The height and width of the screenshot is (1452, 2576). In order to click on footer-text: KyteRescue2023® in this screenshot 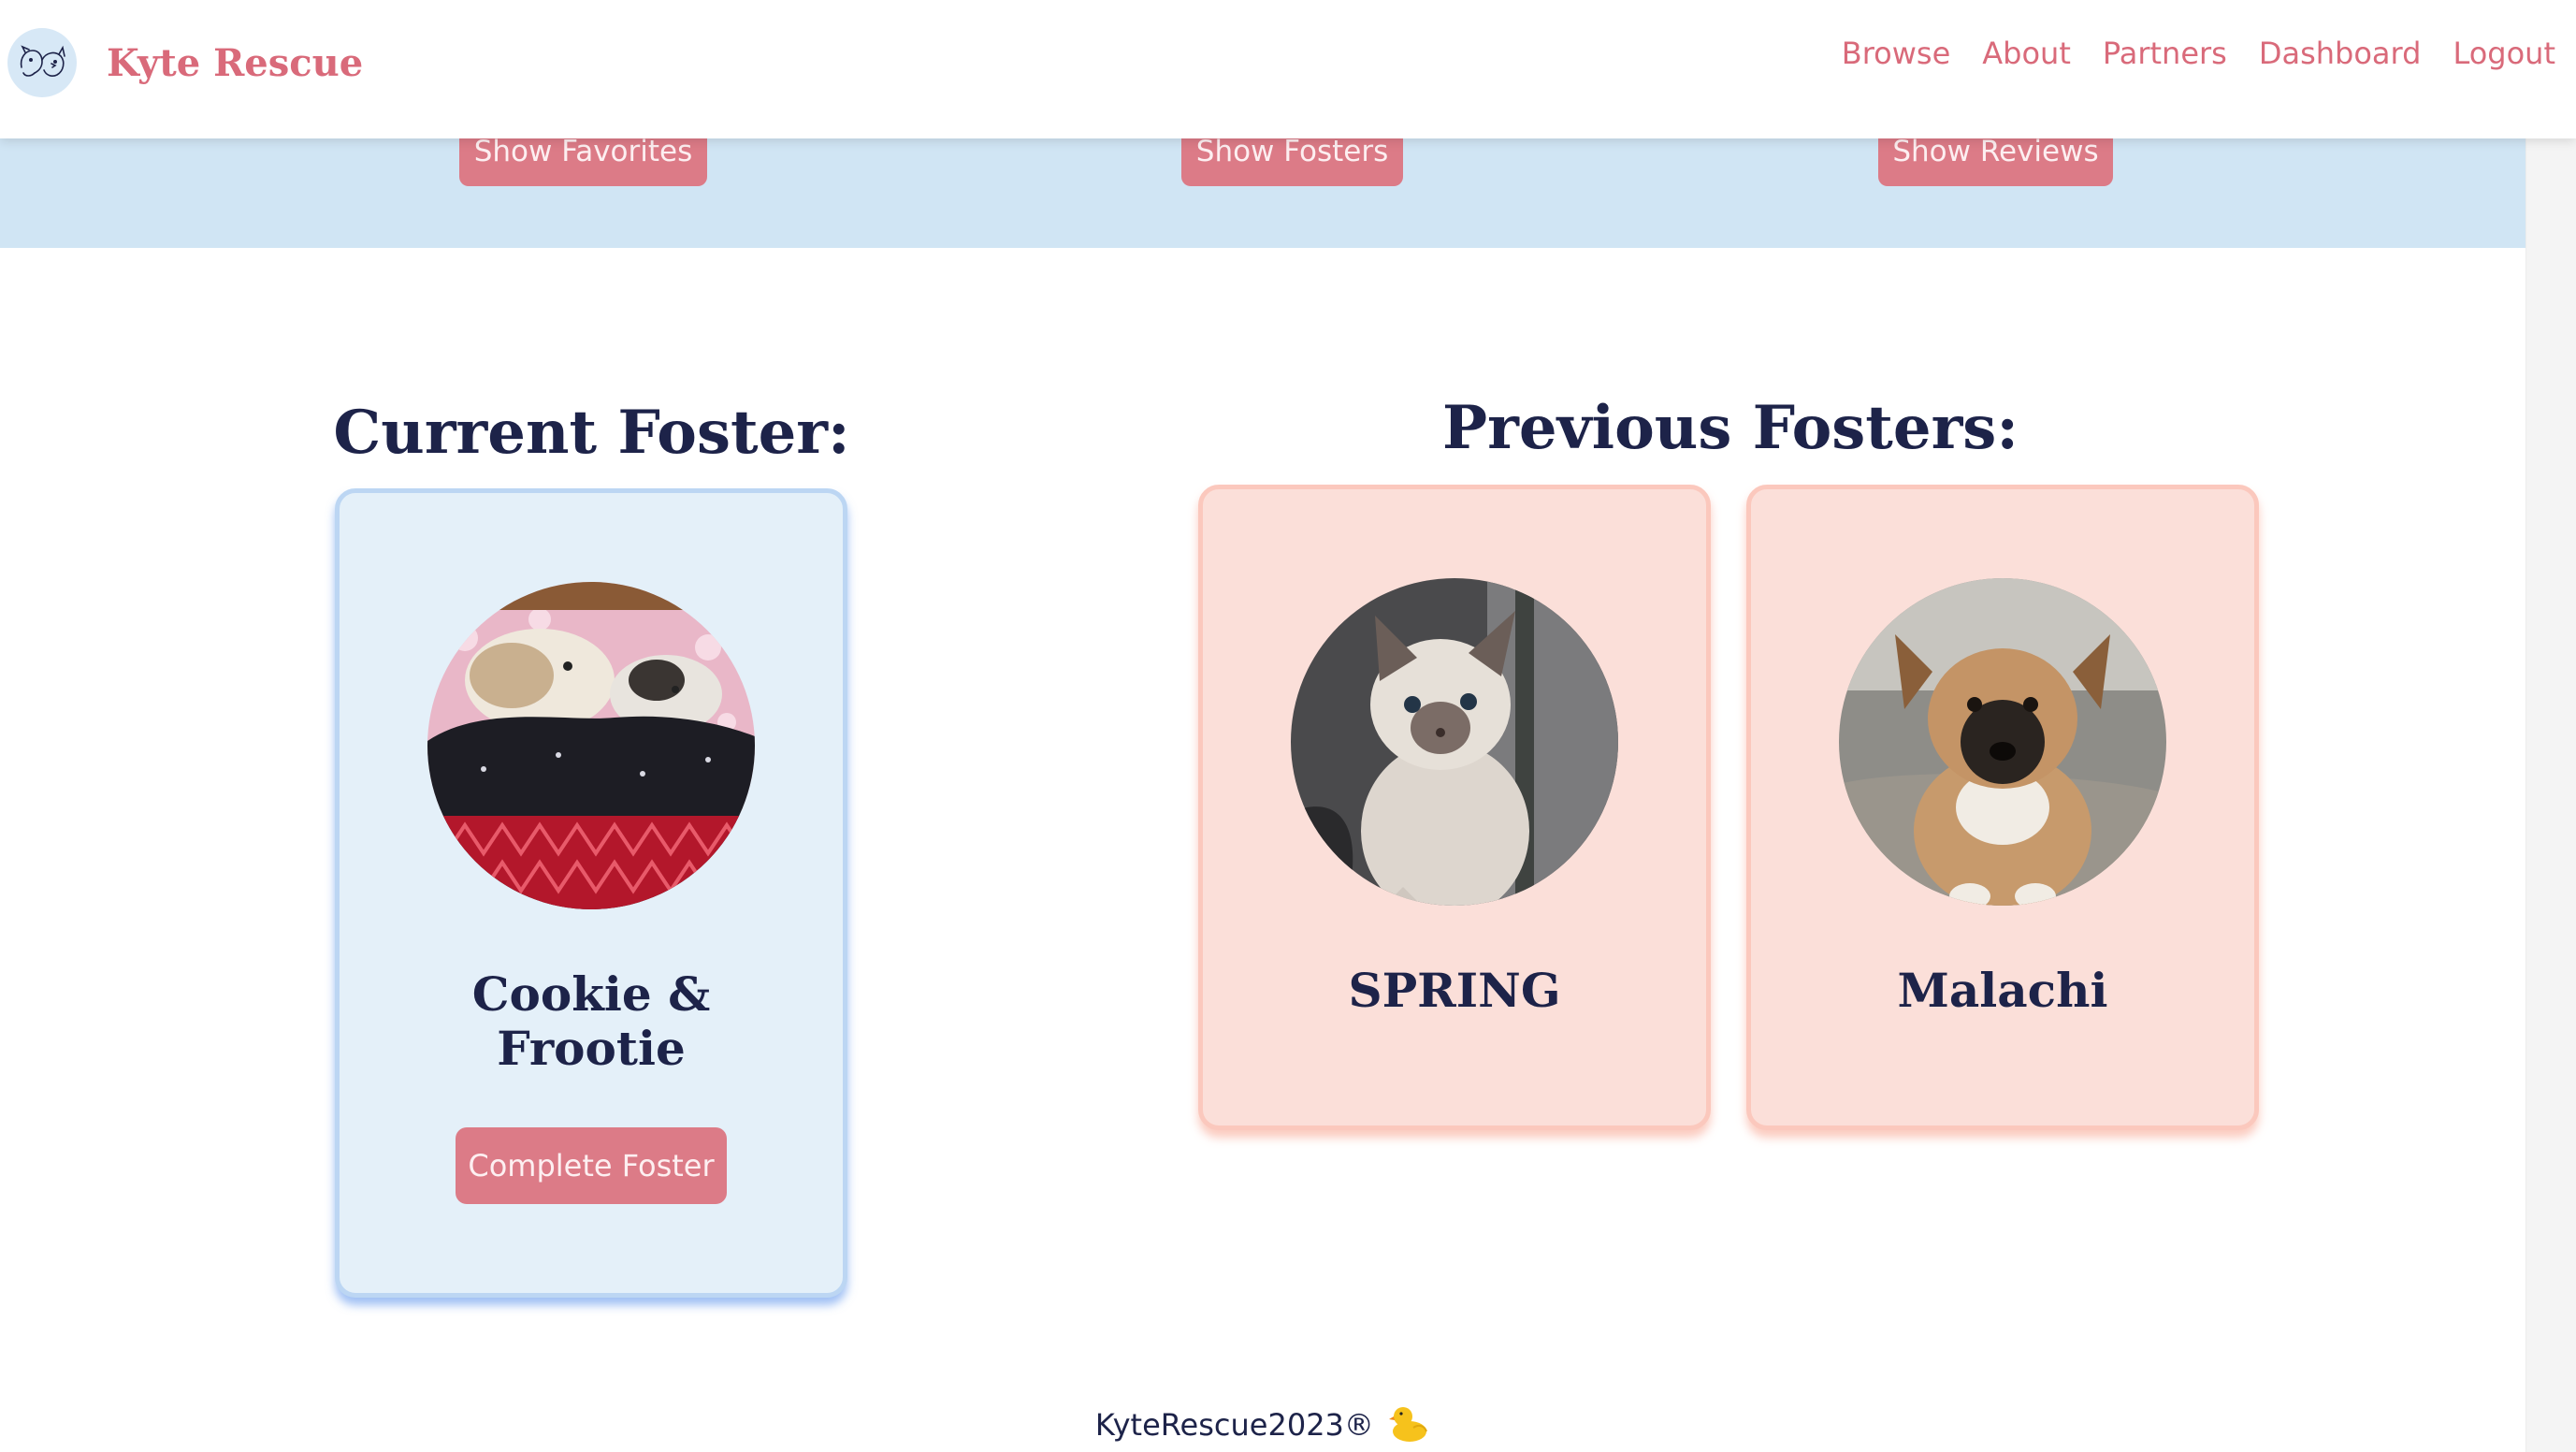, I will do `click(1234, 1425)`.